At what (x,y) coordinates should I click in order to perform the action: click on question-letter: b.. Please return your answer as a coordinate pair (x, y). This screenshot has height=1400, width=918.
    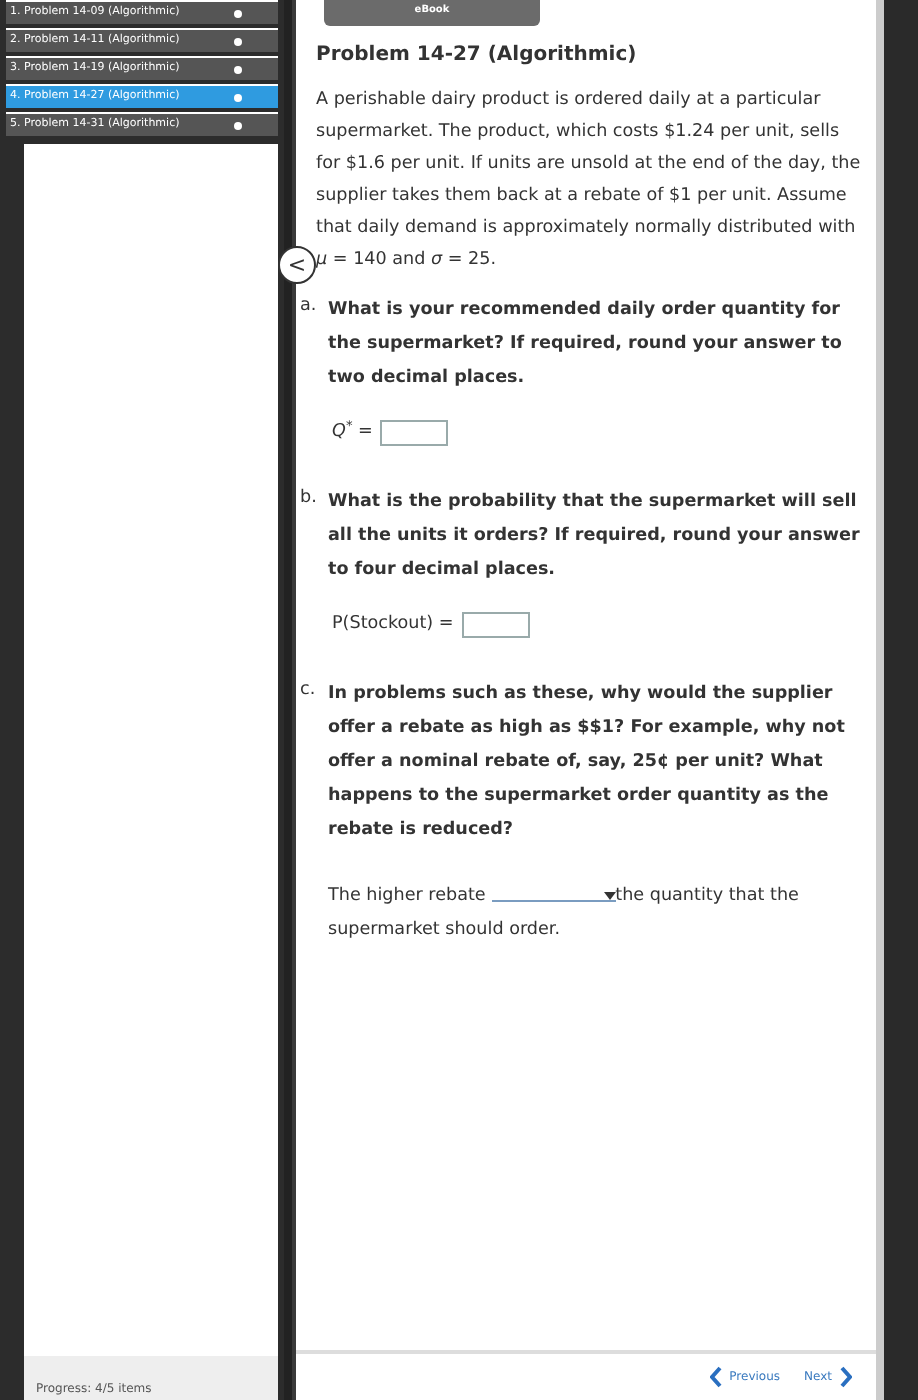
    Looking at the image, I should click on (309, 499).